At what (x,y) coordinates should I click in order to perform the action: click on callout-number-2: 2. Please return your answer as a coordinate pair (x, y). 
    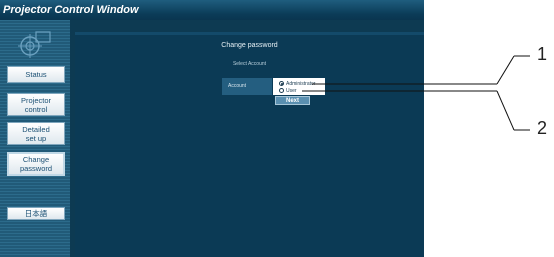
    Looking at the image, I should click on (542, 128).